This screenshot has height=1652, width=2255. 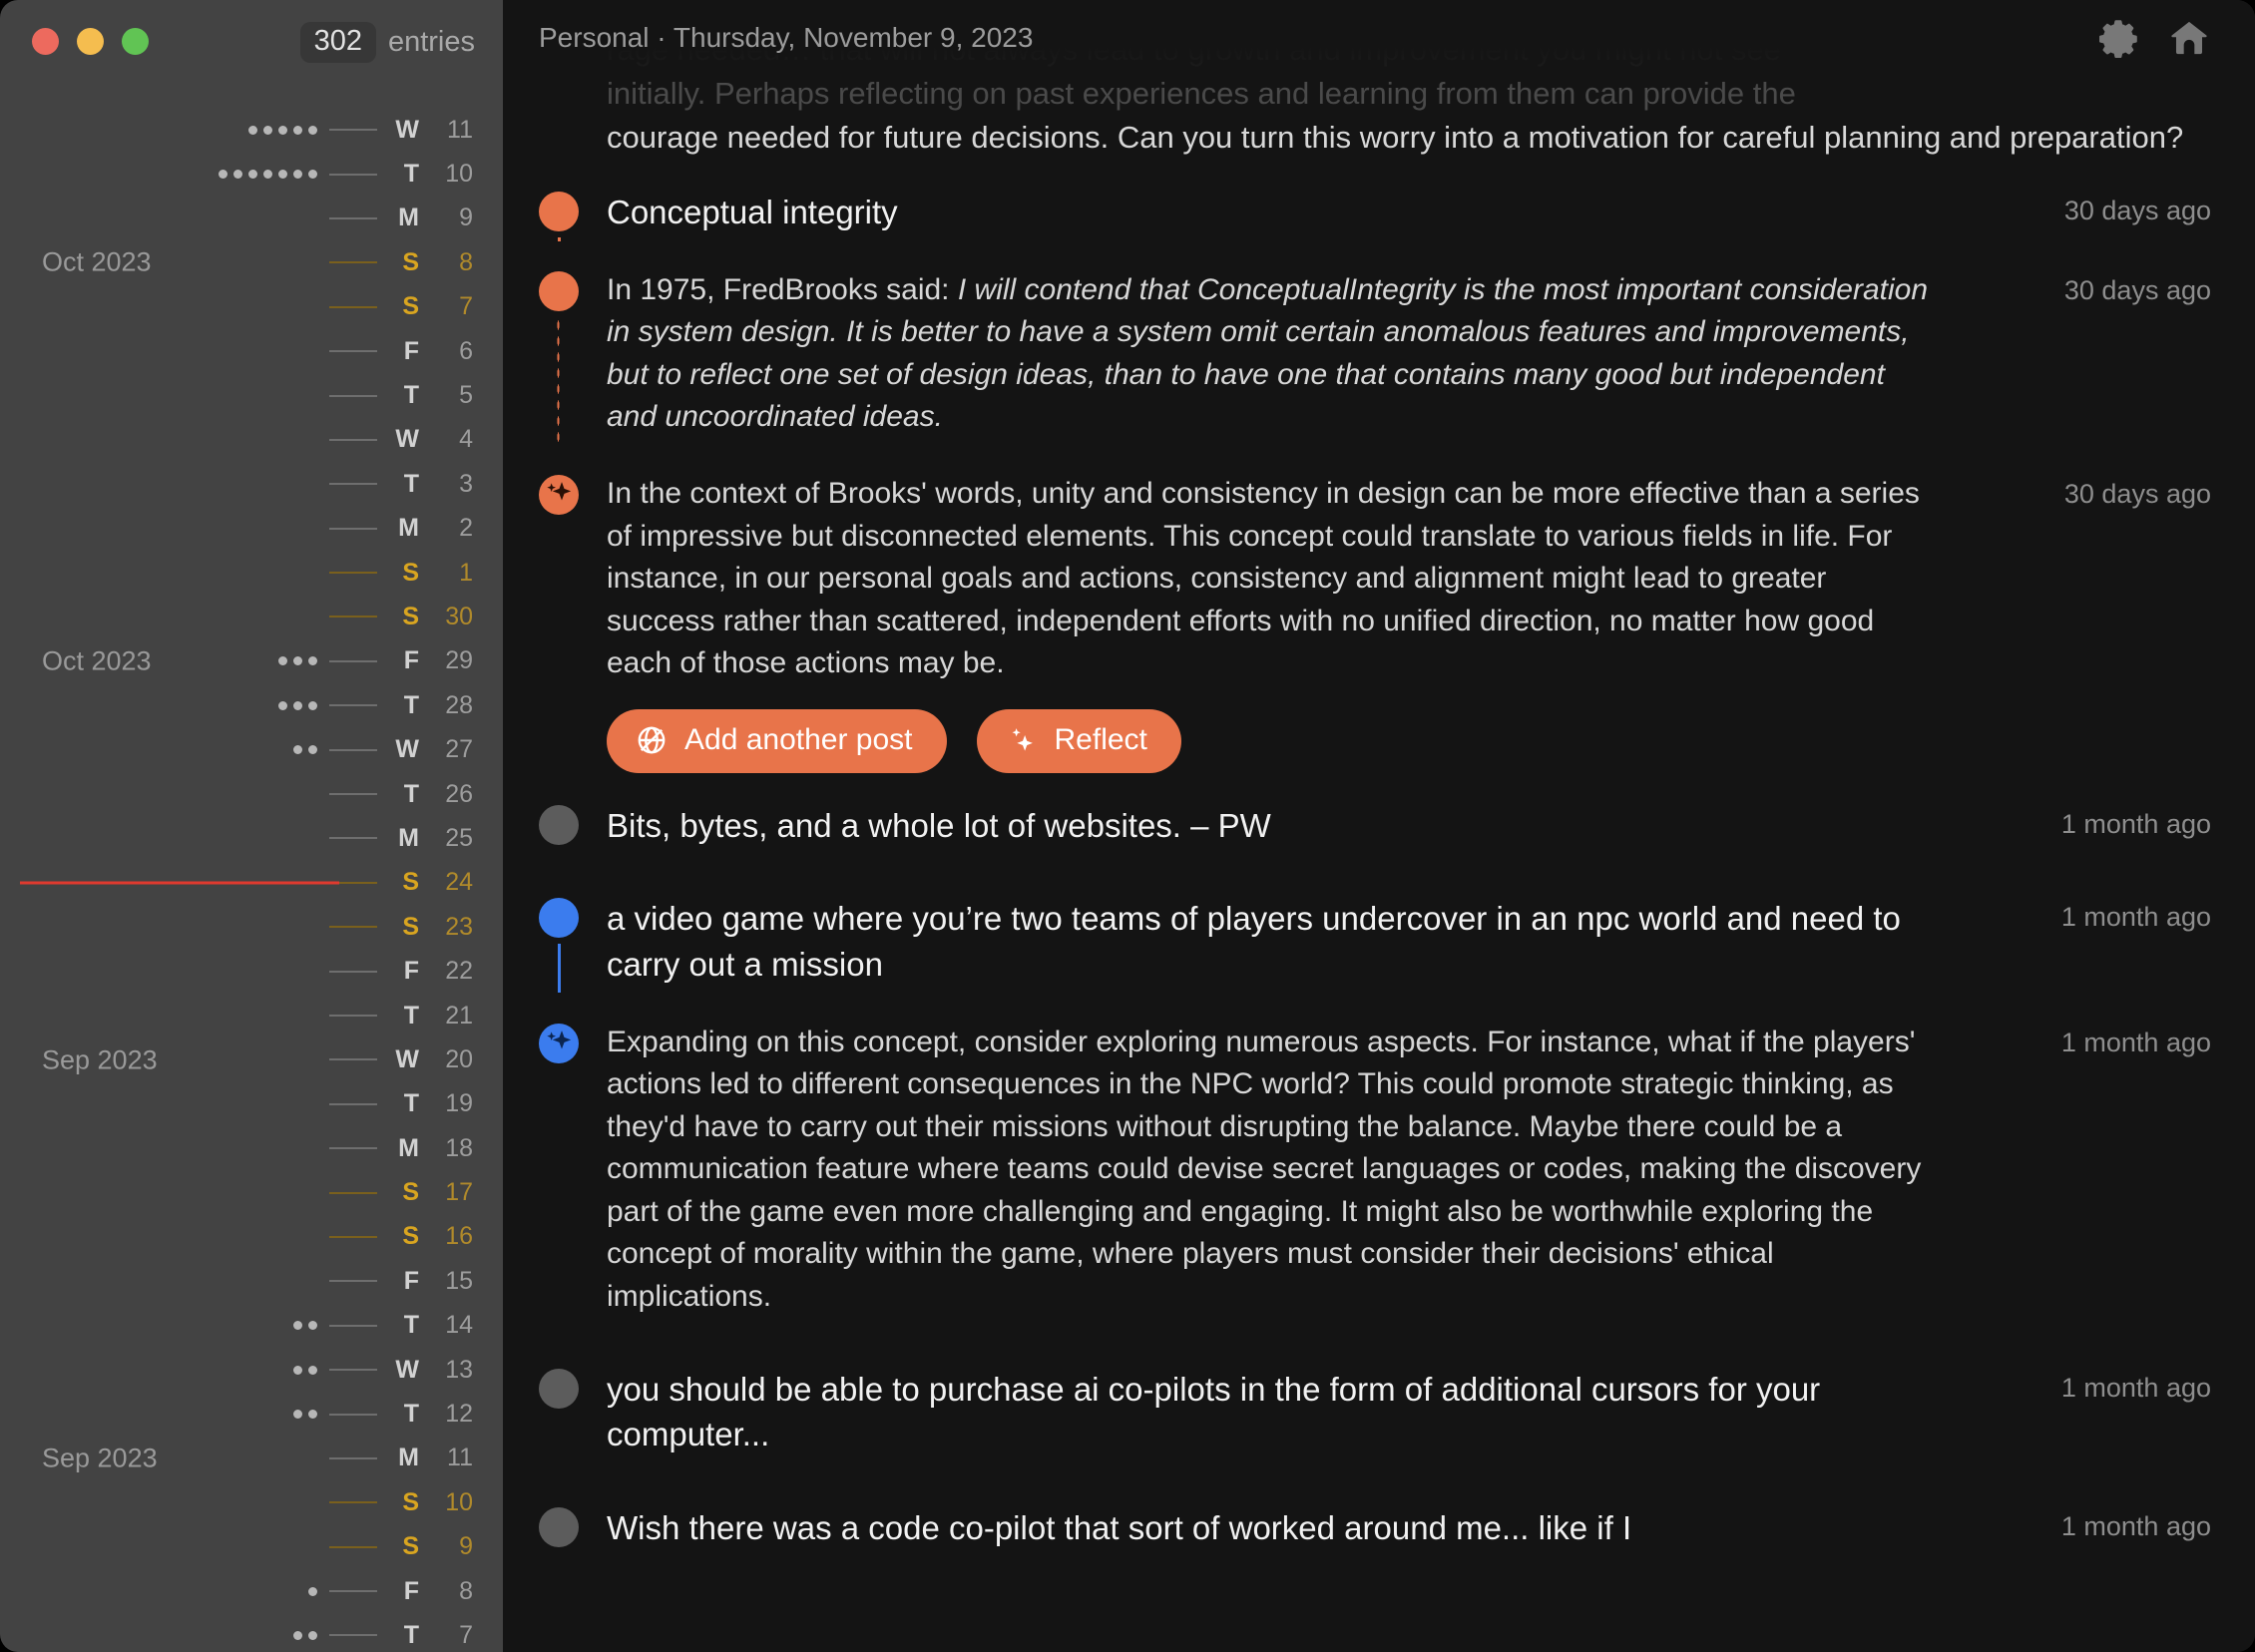 What do you see at coordinates (90, 42) in the screenshot?
I see `minimize-button` at bounding box center [90, 42].